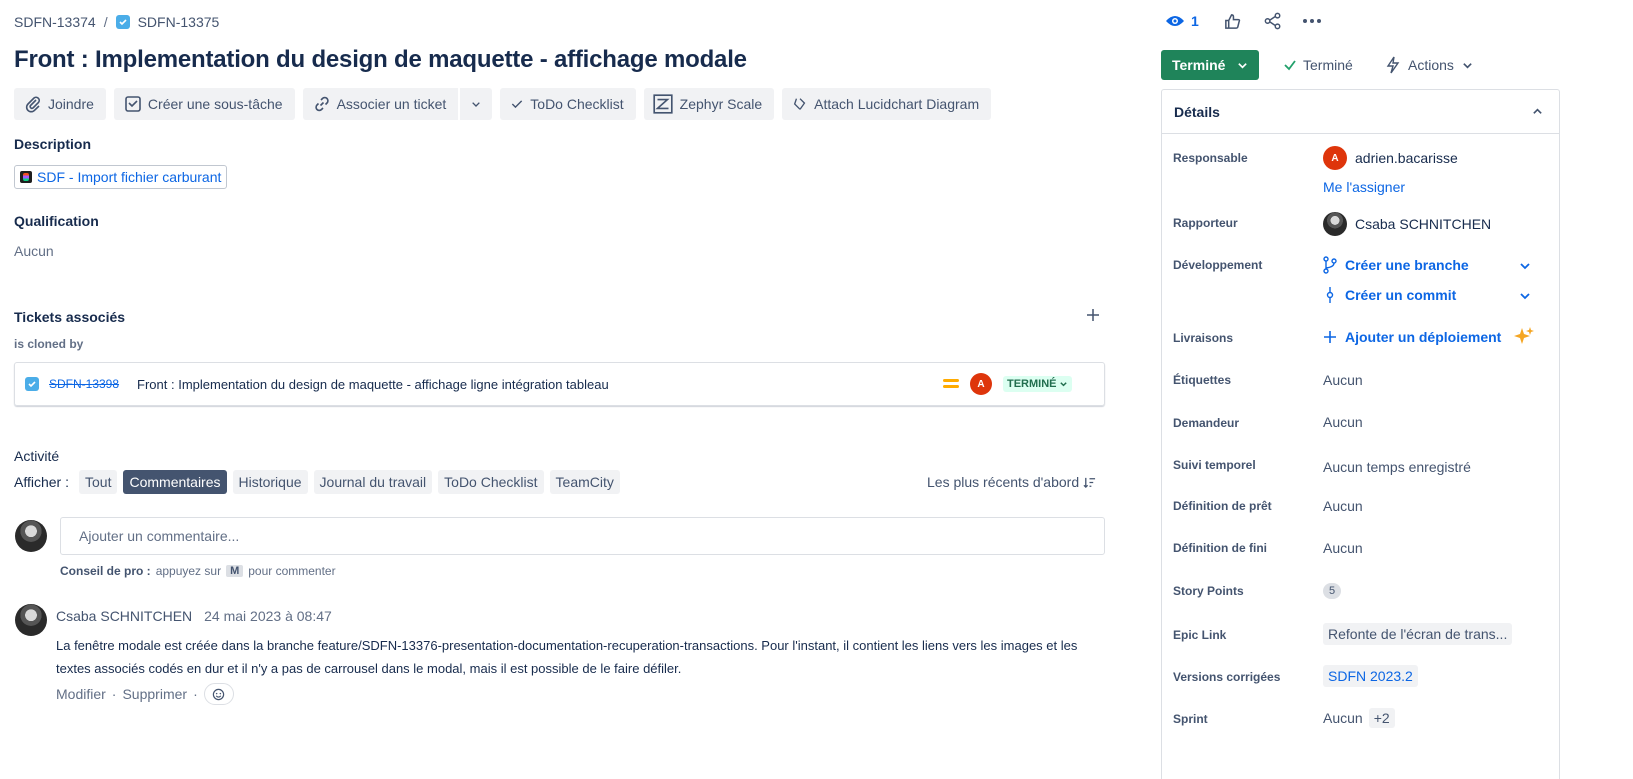  What do you see at coordinates (1220, 548) in the screenshot?
I see `definition-of-done-label: Définition de fini` at bounding box center [1220, 548].